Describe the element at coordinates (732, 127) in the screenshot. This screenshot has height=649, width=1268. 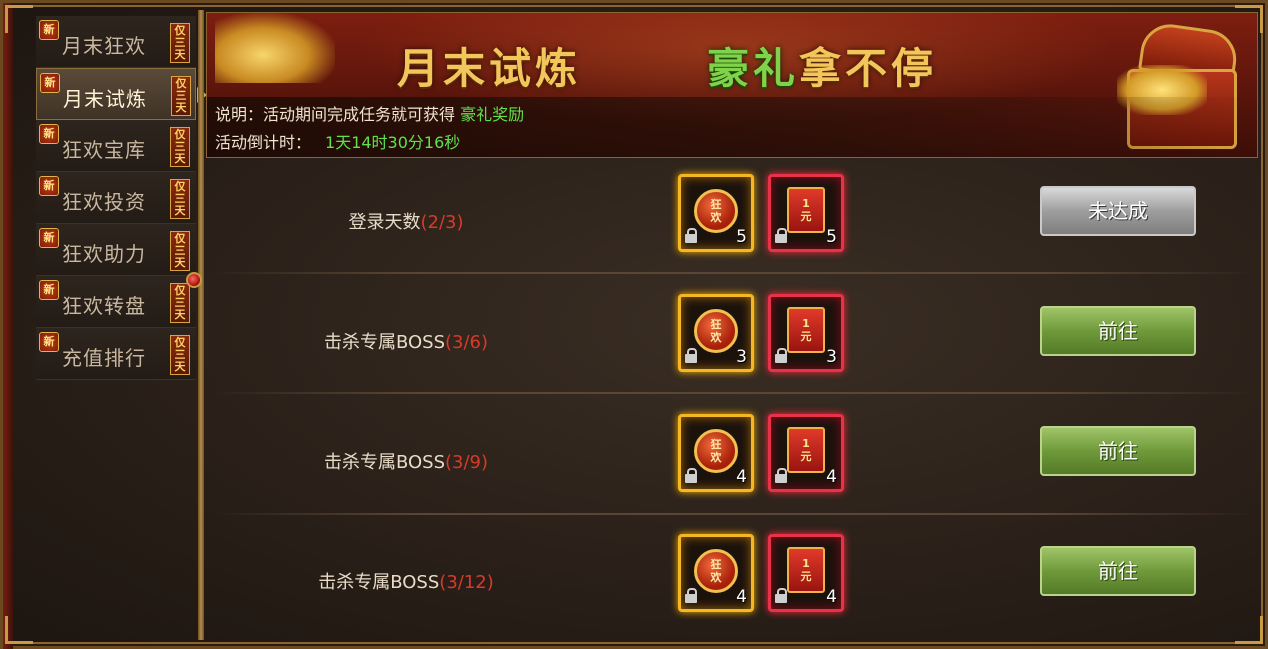
I see `banner-info-panel: 说明：活动期间完成任务就可获得 豪礼奖励 活动倒计时： 1天14时30分16秒` at that location.